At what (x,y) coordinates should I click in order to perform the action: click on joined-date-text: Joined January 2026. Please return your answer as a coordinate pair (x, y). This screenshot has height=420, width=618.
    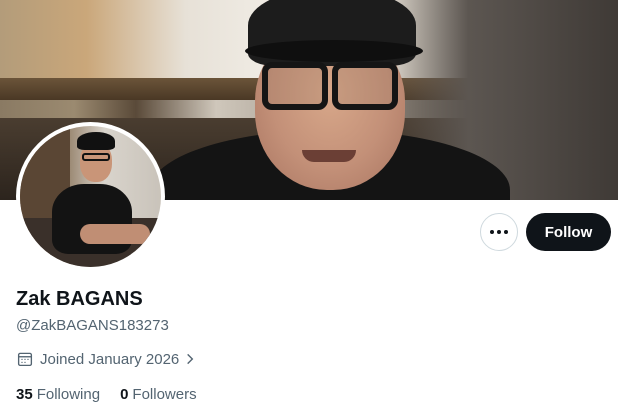
    Looking at the image, I should click on (110, 359).